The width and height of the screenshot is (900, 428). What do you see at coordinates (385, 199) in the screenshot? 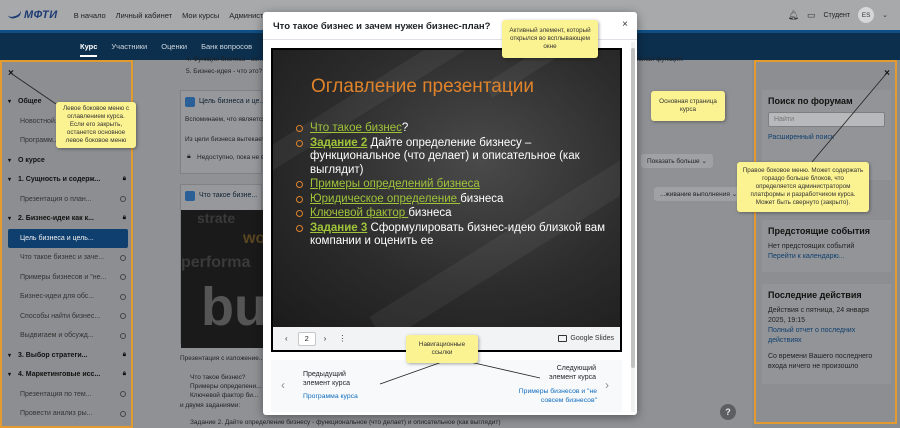
I see `slide-link: Юридическое определение` at bounding box center [385, 199].